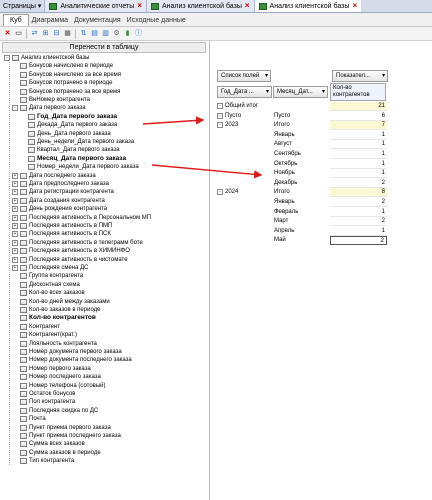  What do you see at coordinates (22, 6) in the screenshot?
I see `pages-menu: Страницы ▾` at bounding box center [22, 6].